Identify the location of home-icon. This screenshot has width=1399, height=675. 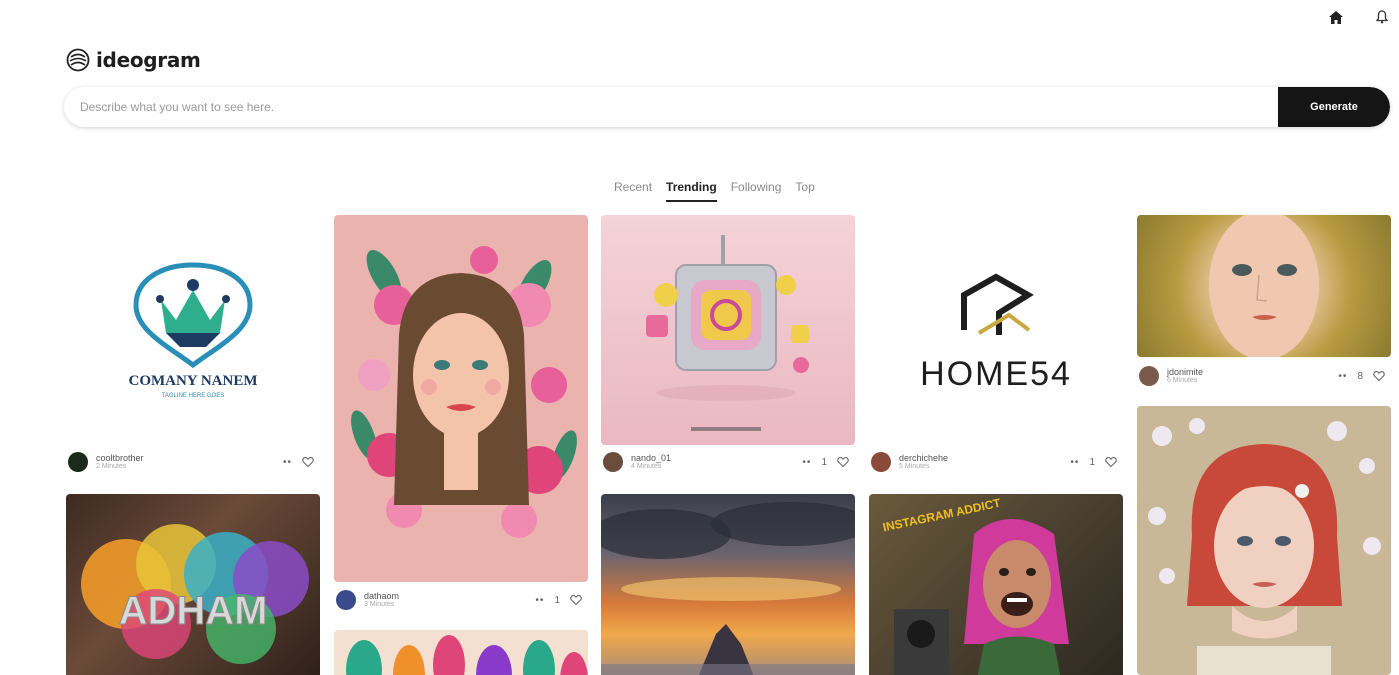
(1336, 17).